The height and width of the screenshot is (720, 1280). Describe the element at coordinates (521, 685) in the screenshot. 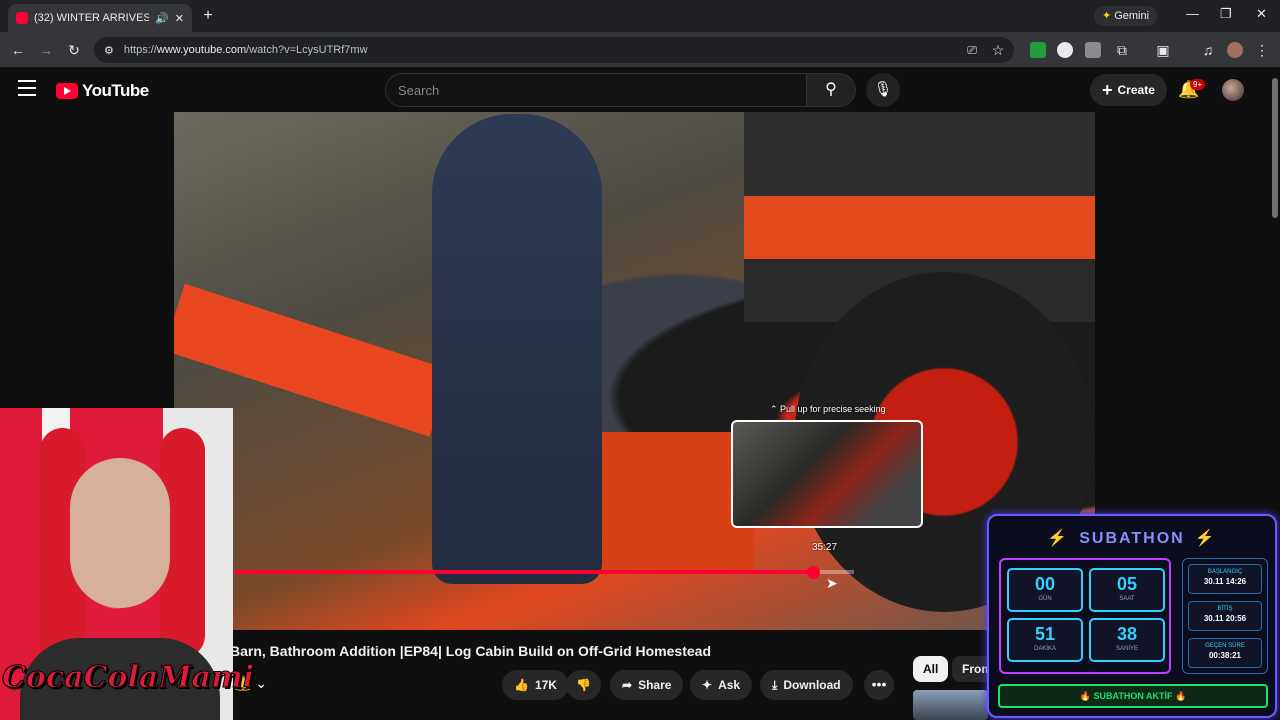

I see `thumbs-up-icon: 👍` at that location.